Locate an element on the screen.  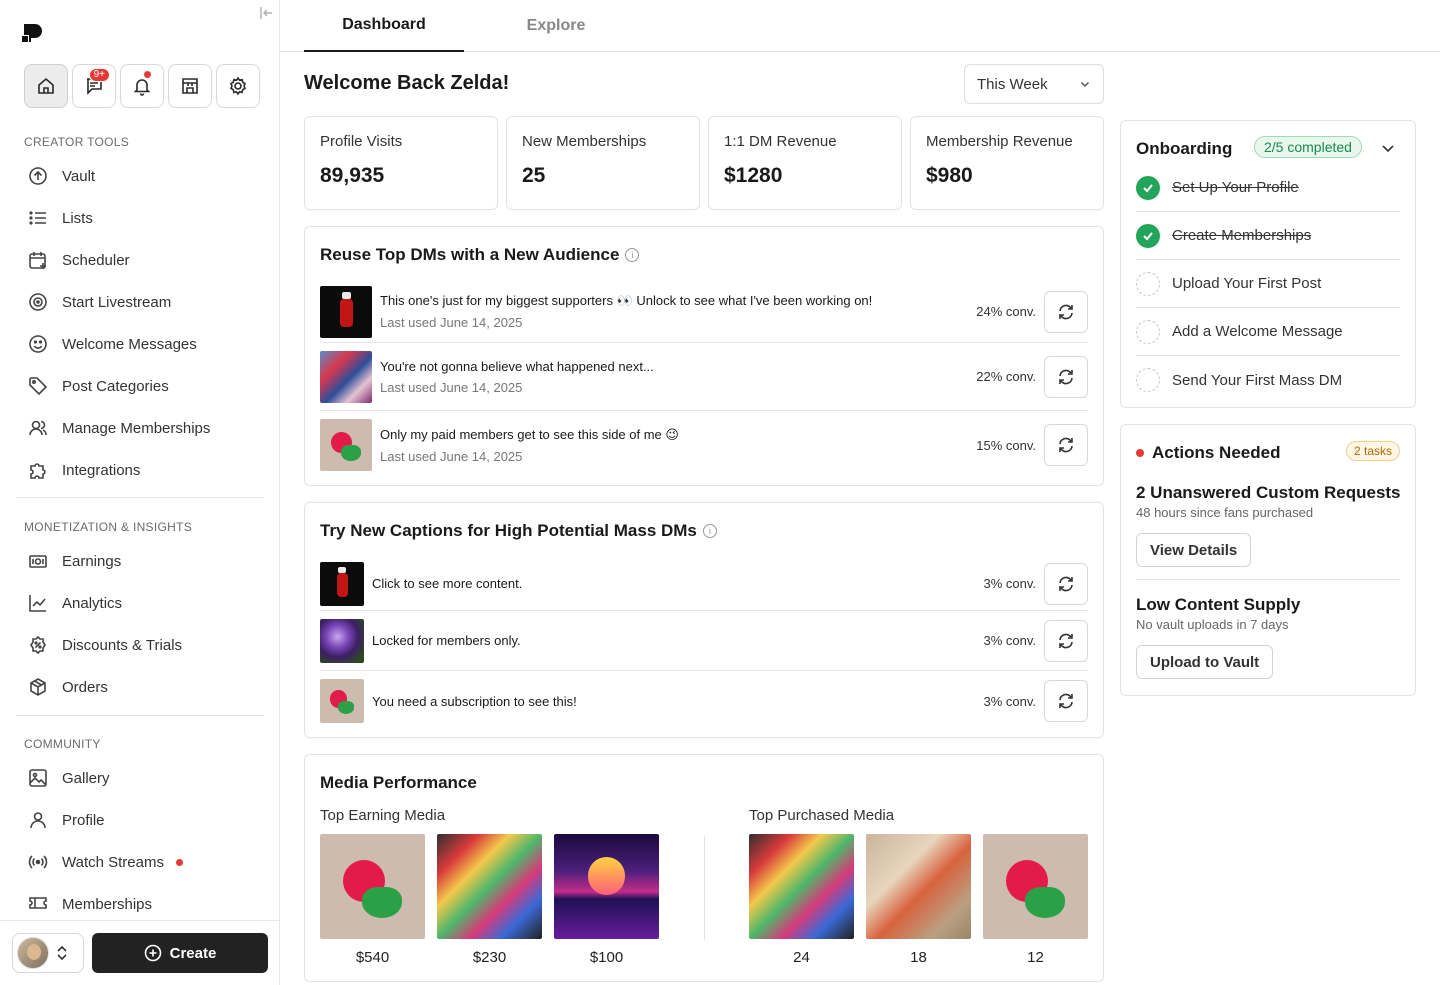
onboarding-task: Send Your First Mass DM is located at coordinates (1268, 380).